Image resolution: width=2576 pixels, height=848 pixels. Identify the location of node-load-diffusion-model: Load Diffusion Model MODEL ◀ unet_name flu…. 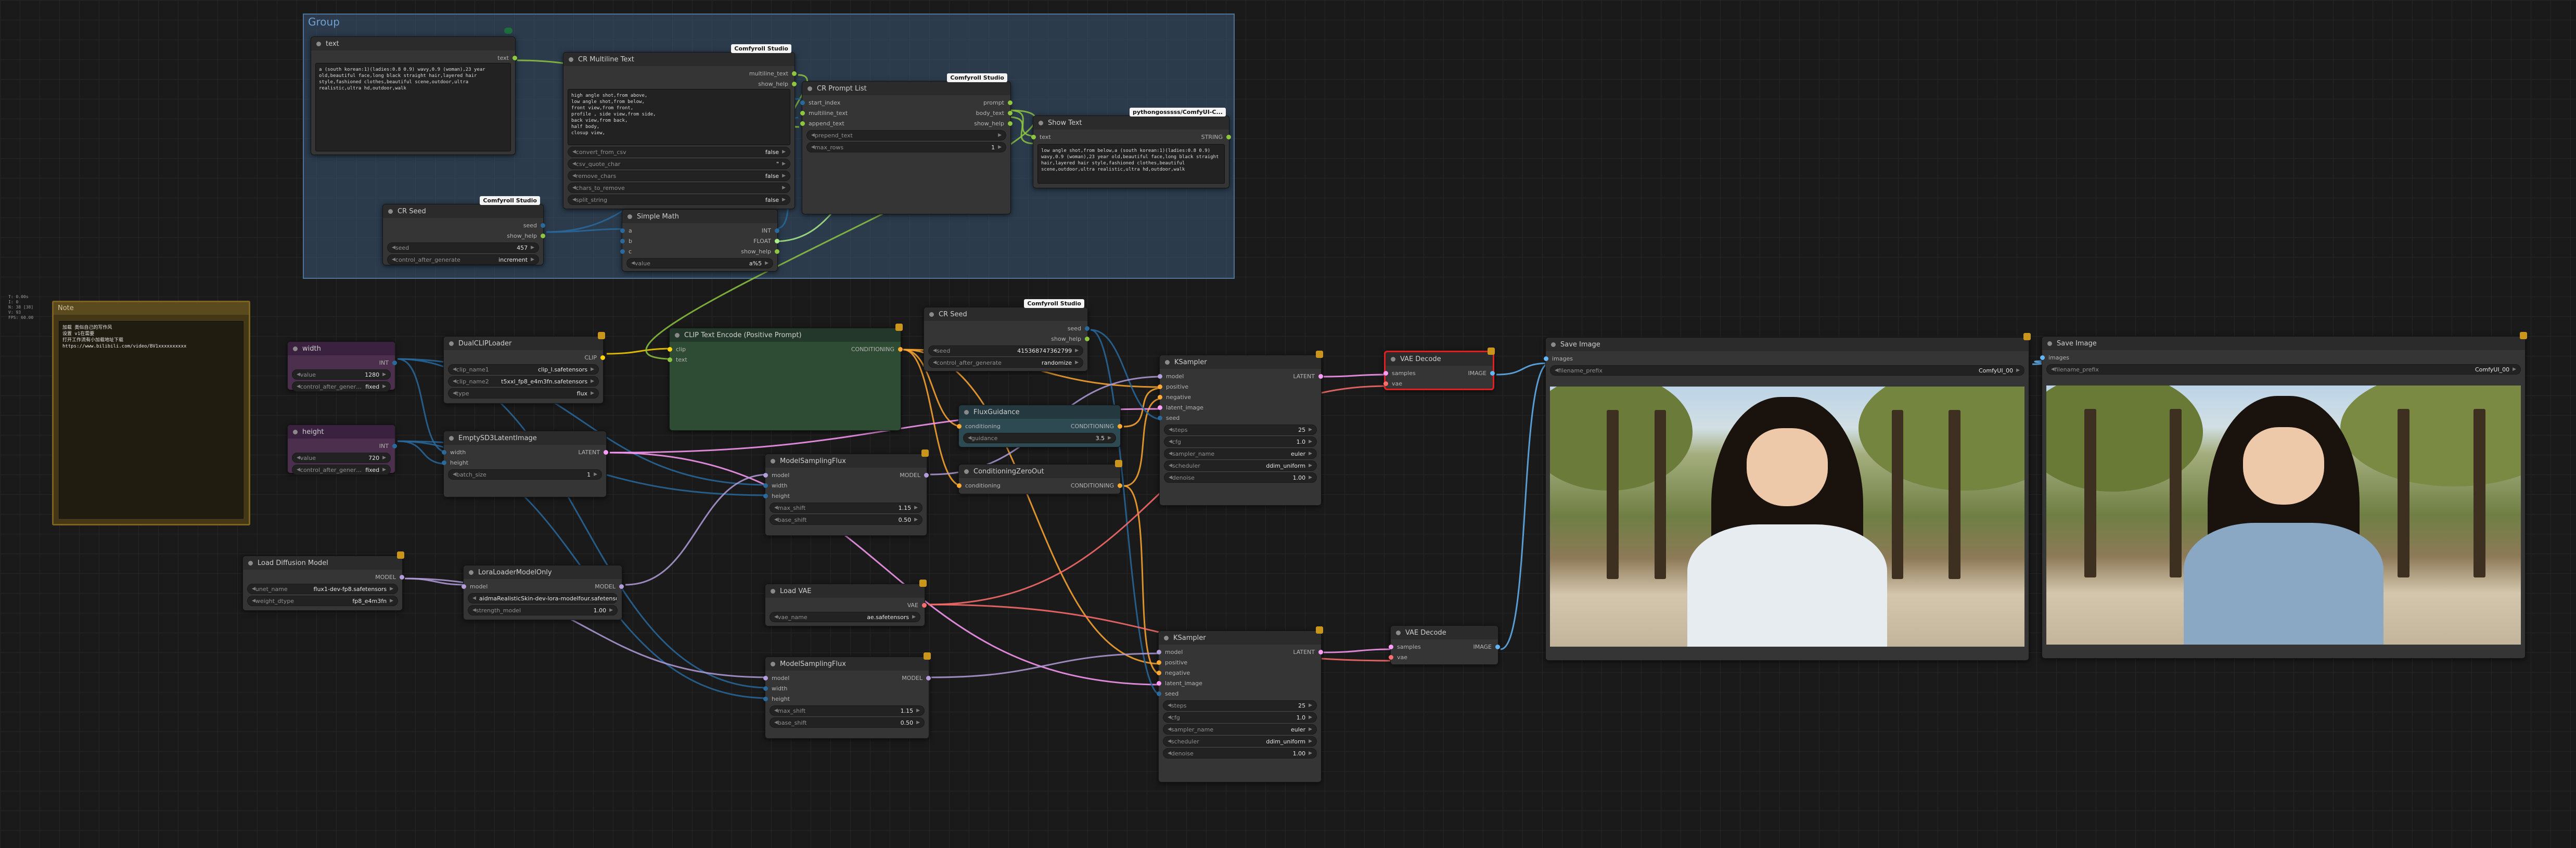
(323, 581).